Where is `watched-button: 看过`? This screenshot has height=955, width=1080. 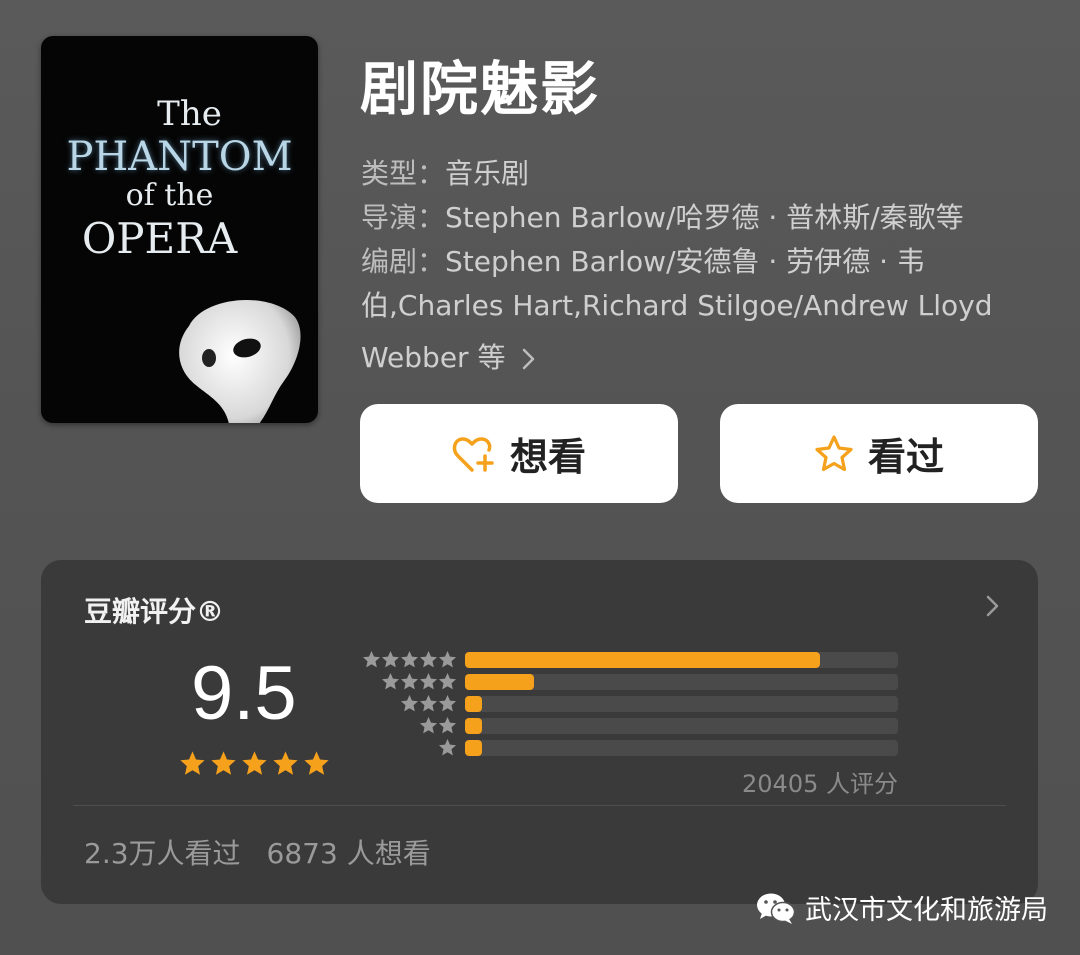
watched-button: 看过 is located at coordinates (879, 453).